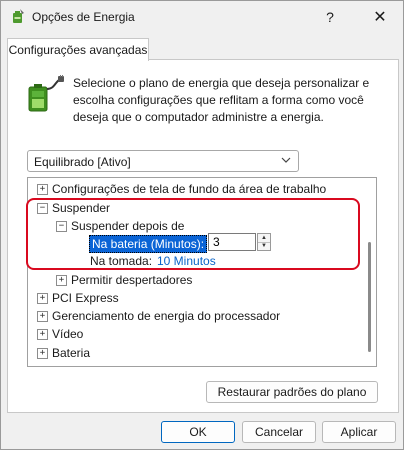 The image size is (404, 450). Describe the element at coordinates (45, 95) in the screenshot. I see `battery-plug-icon` at that location.